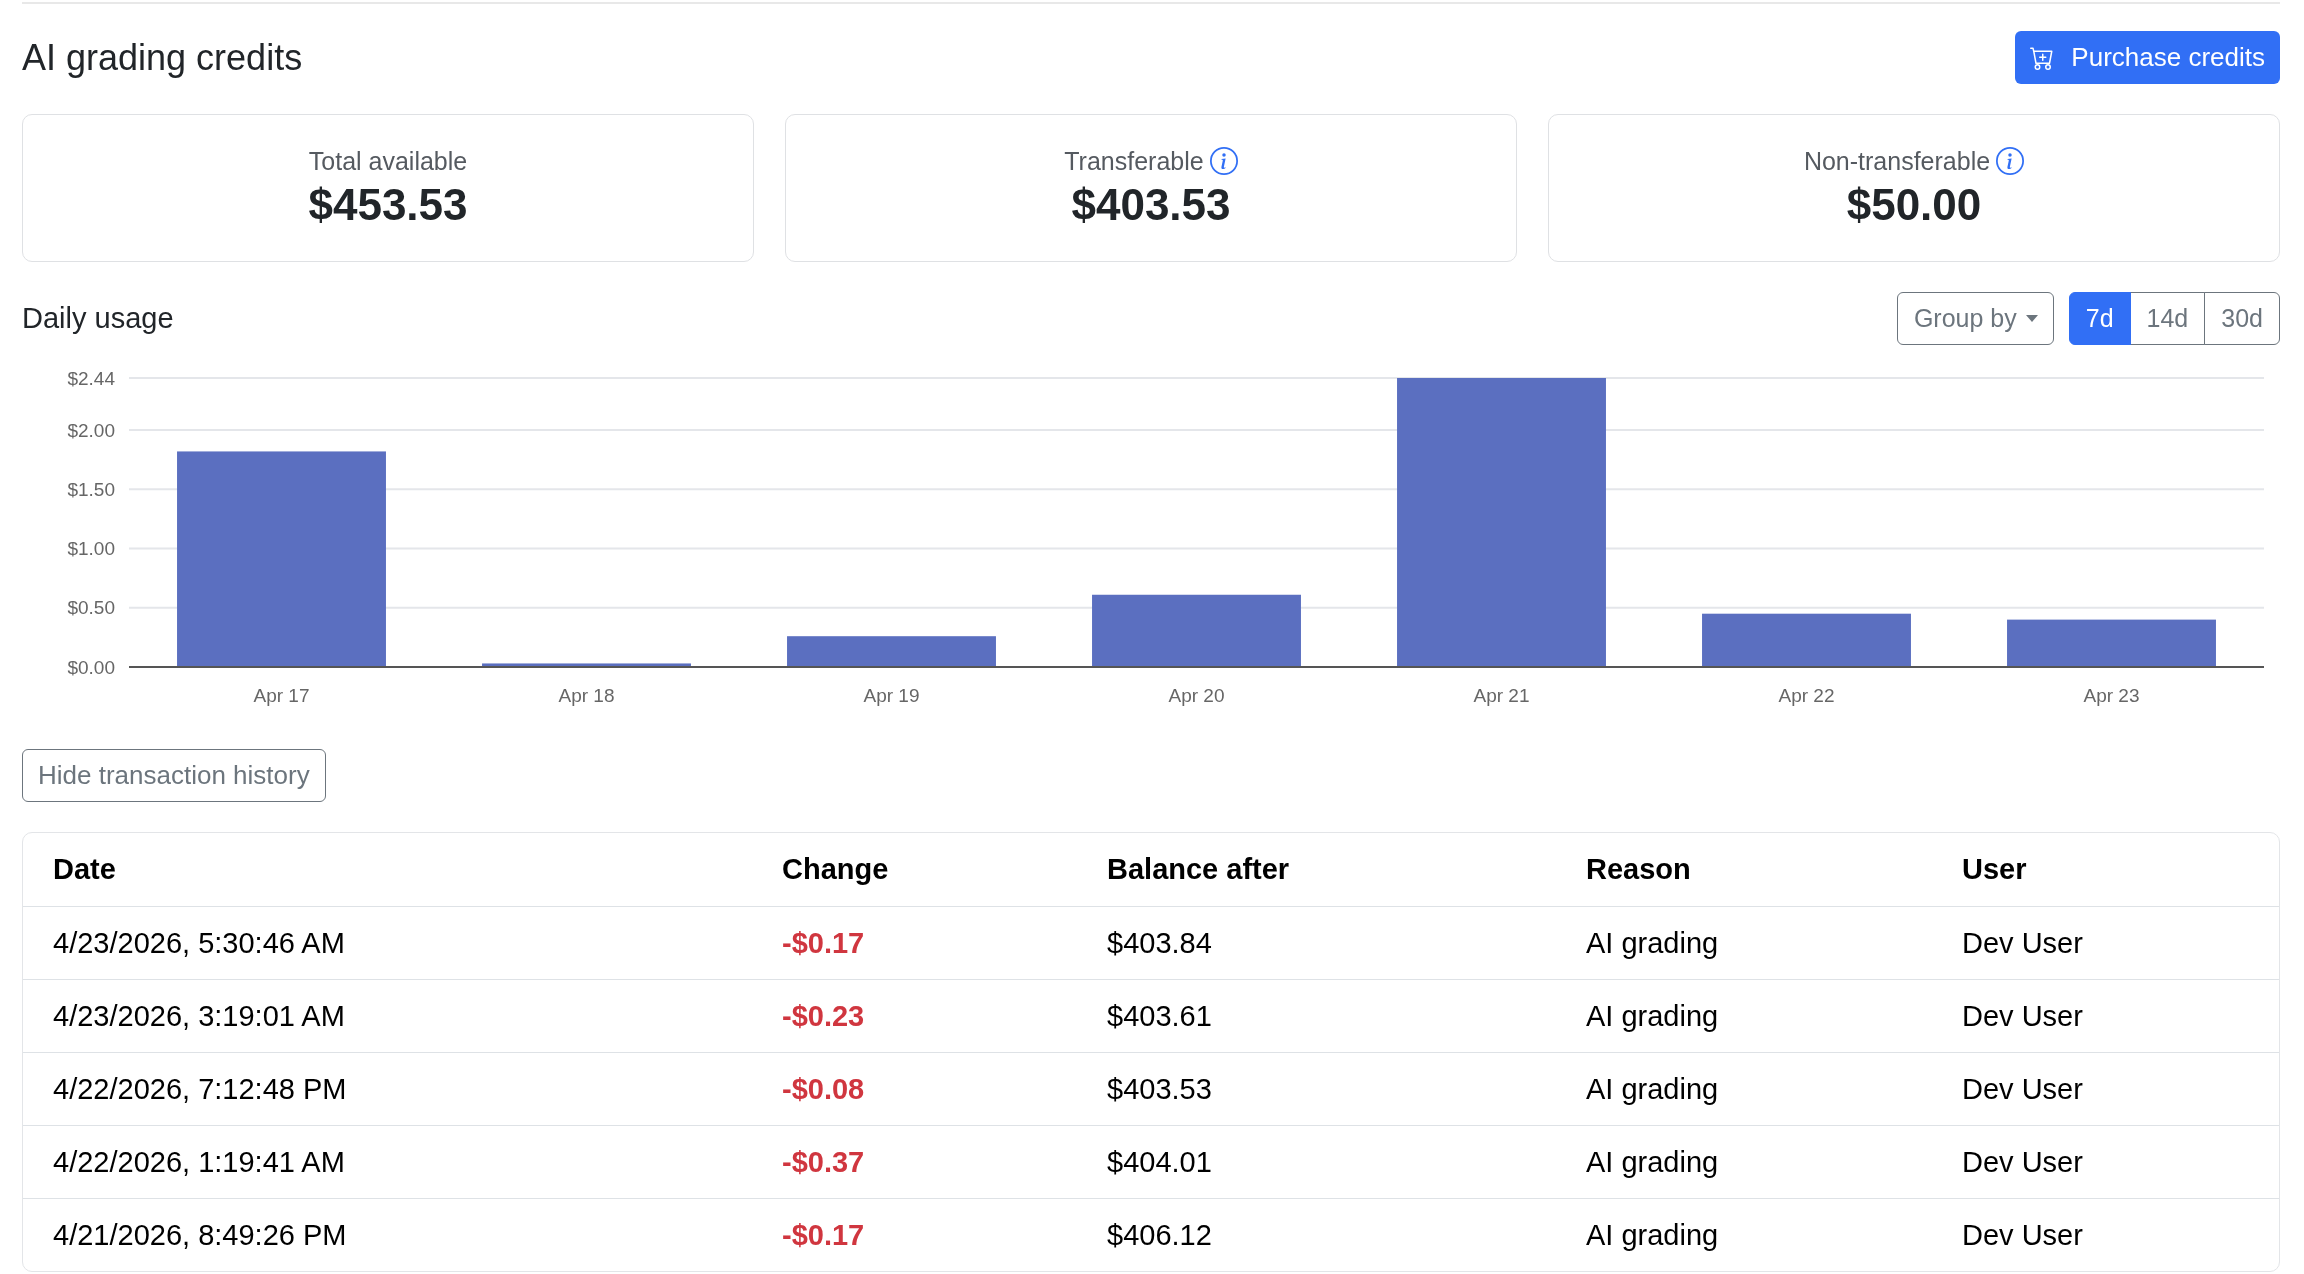  What do you see at coordinates (84, 869) in the screenshot?
I see `column-header: Date` at bounding box center [84, 869].